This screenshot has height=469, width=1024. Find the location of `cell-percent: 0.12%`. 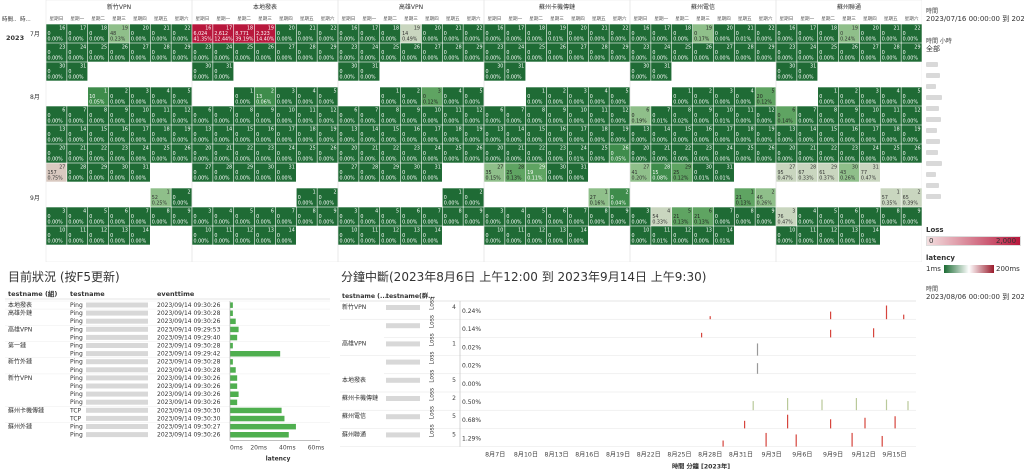

cell-percent: 0.12% is located at coordinates (431, 103).